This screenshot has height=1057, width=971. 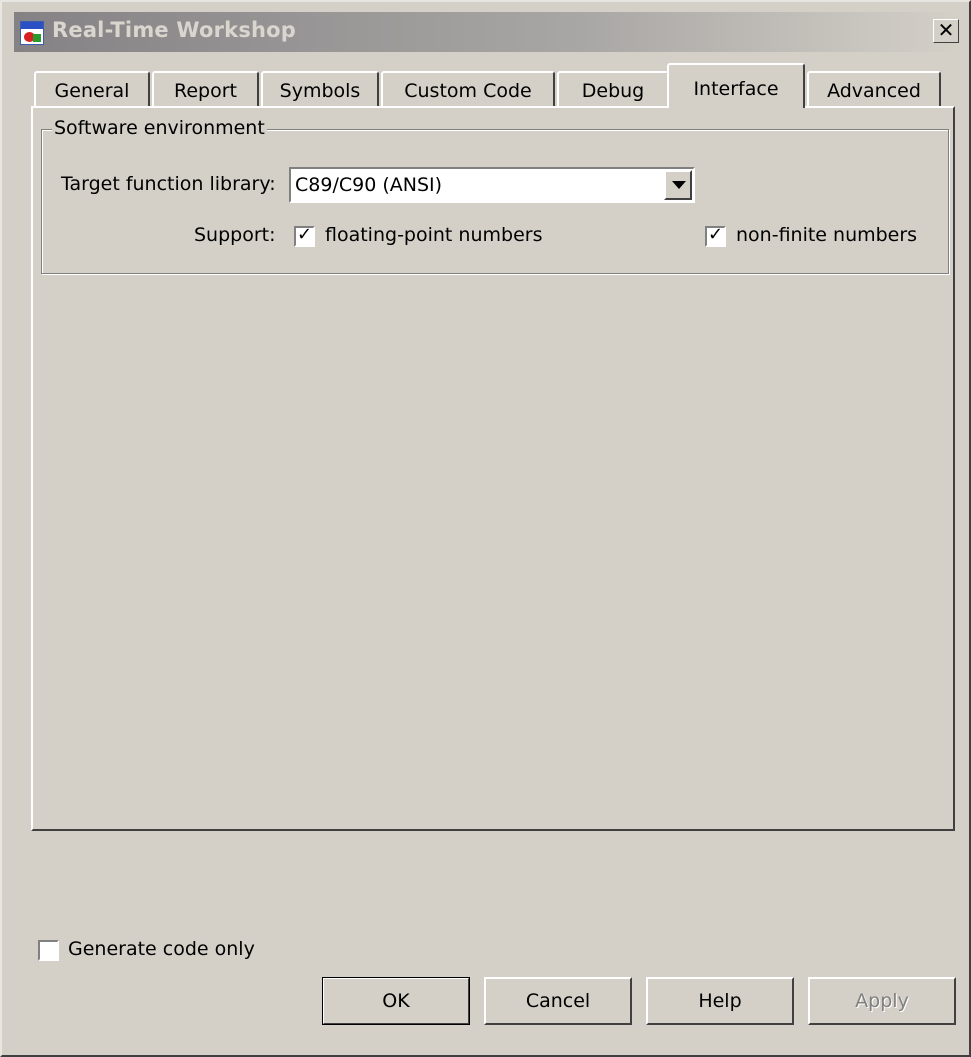 What do you see at coordinates (32, 33) in the screenshot?
I see `app-icon` at bounding box center [32, 33].